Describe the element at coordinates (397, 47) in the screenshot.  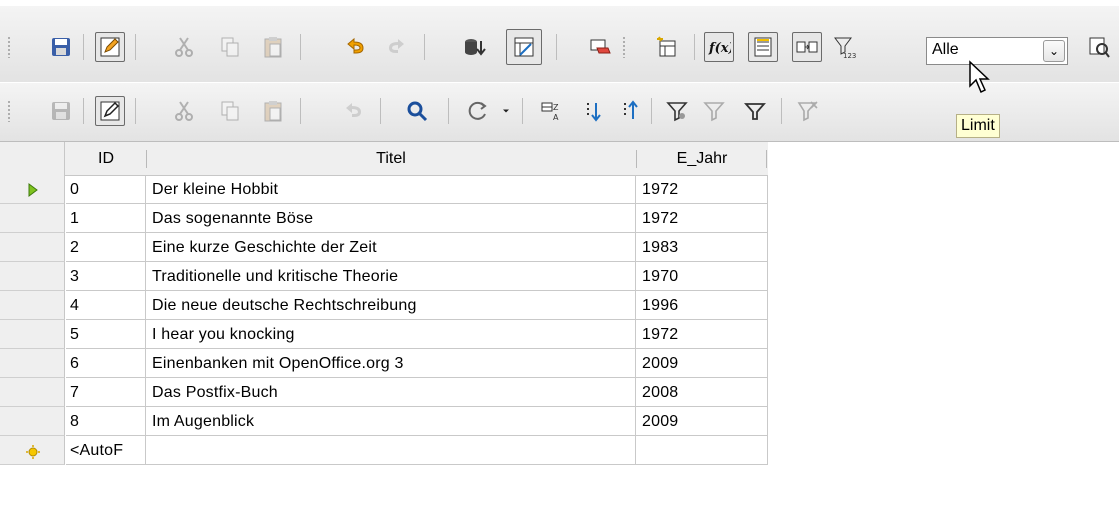
I see `redo-icon` at that location.